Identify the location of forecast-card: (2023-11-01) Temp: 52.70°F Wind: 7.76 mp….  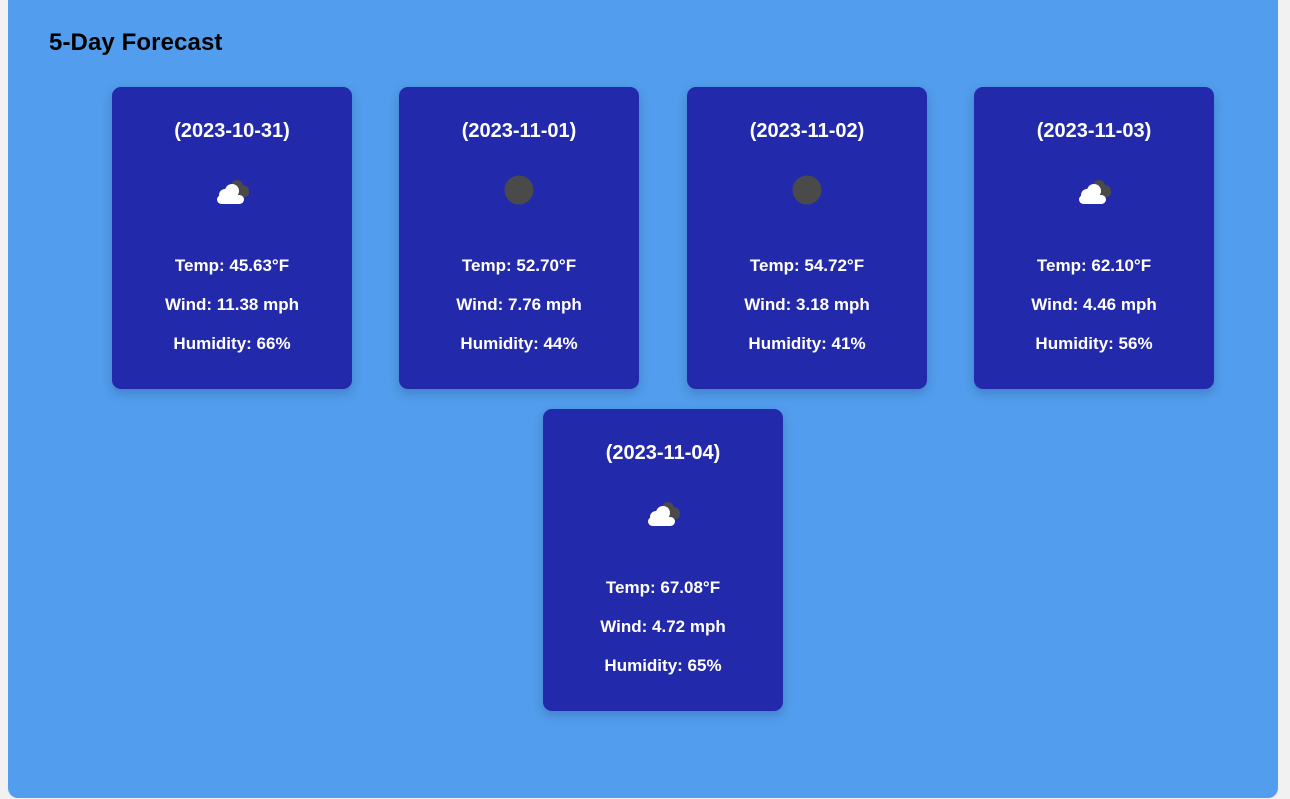
(519, 238).